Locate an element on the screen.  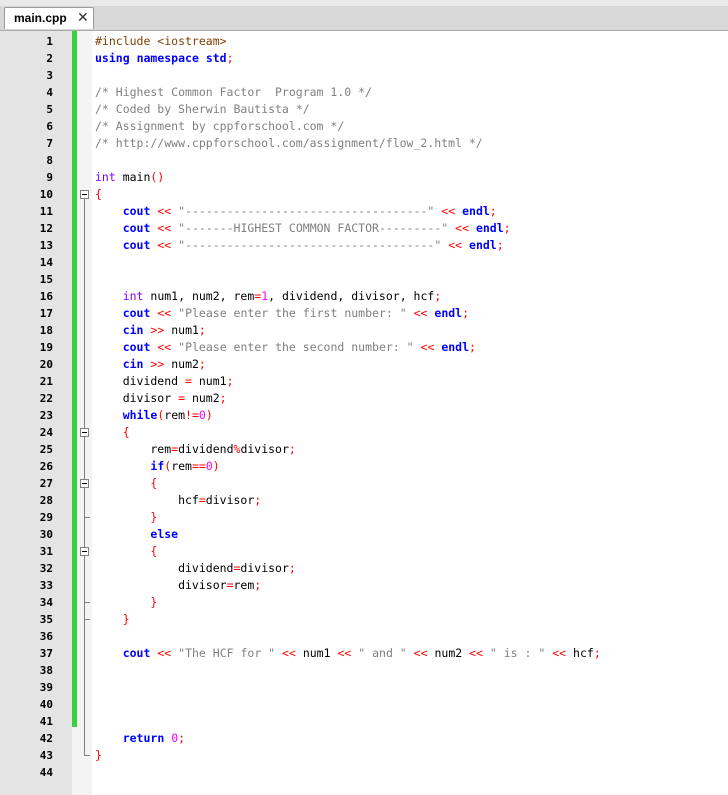
code-text: /* Highest Common Factor Program 1.0 */ is located at coordinates (233, 92).